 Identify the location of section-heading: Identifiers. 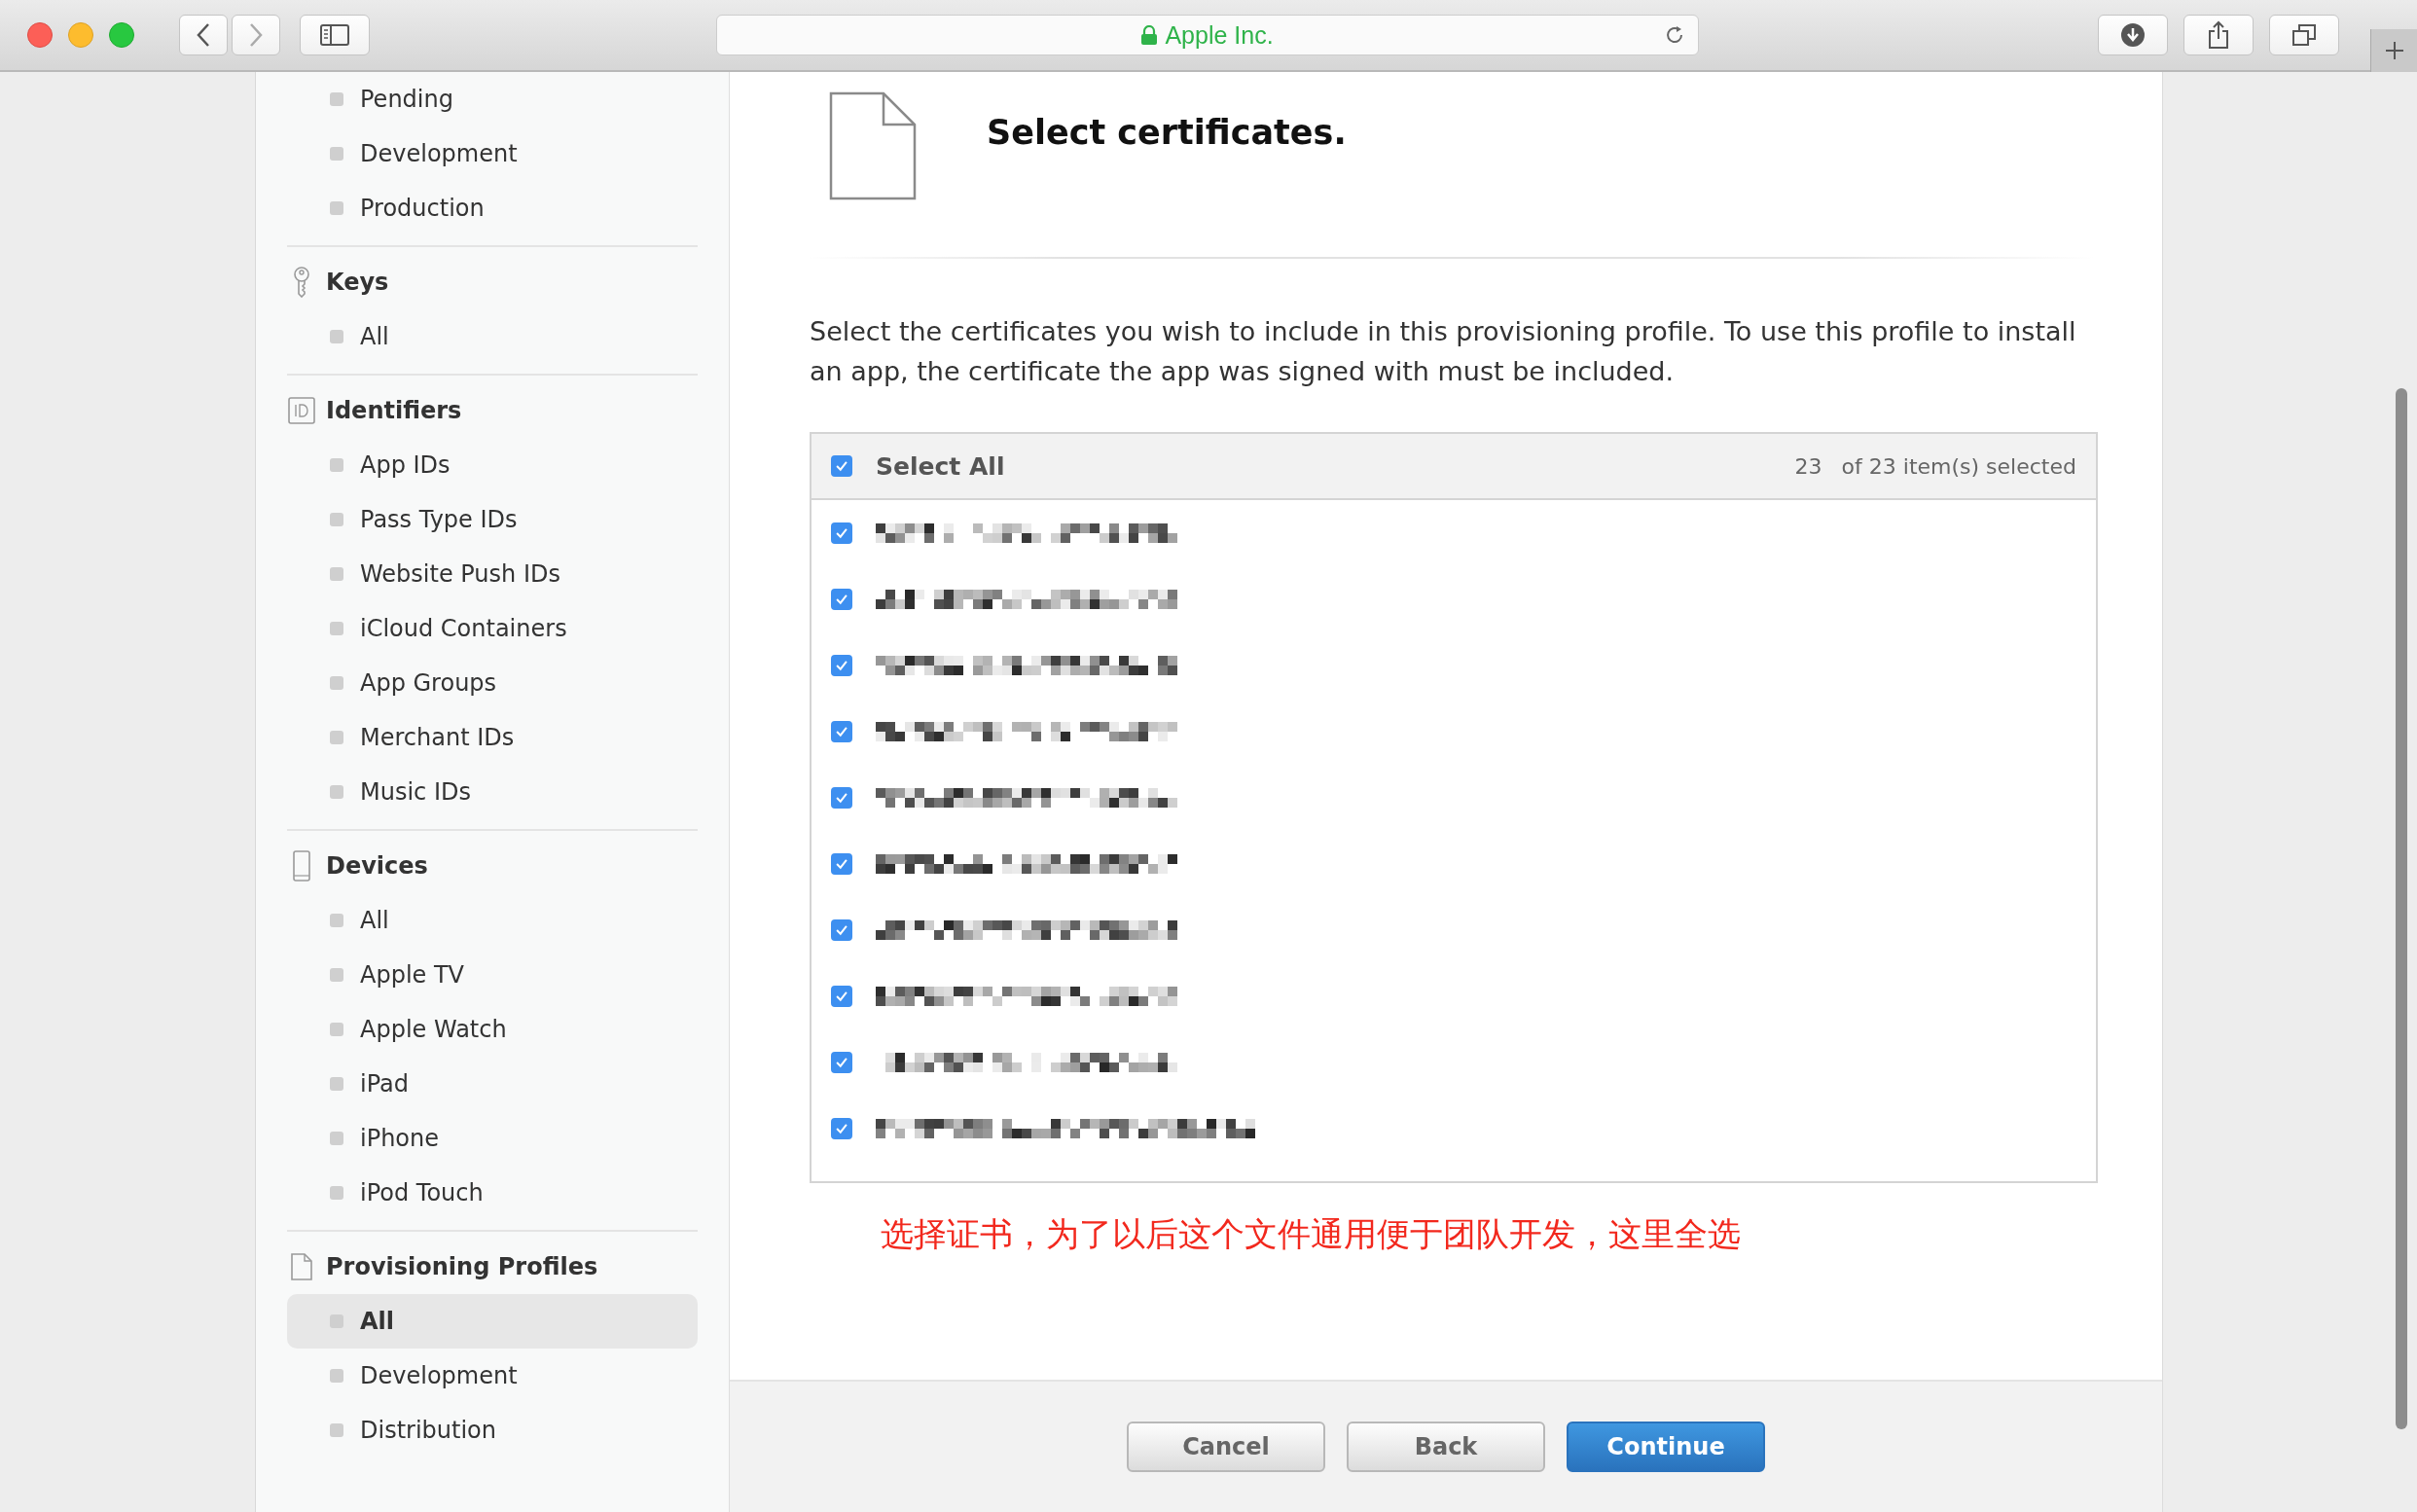
(394, 410).